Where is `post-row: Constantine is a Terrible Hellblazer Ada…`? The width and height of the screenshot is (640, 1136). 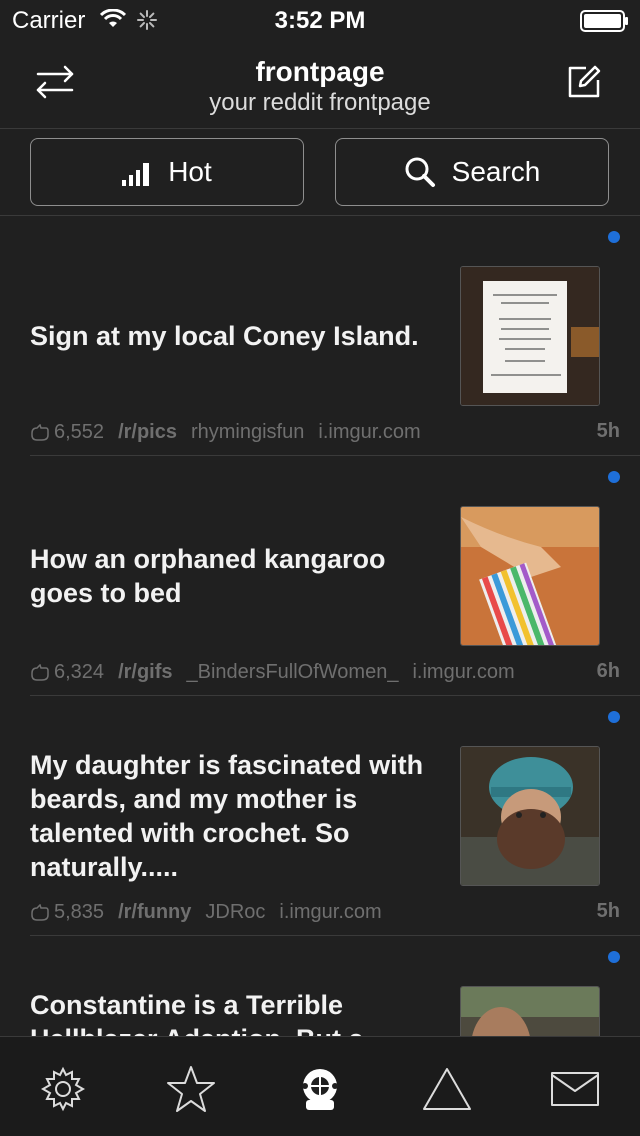
post-row: Constantine is a Terrible Hellblazer Ada… is located at coordinates (320, 986).